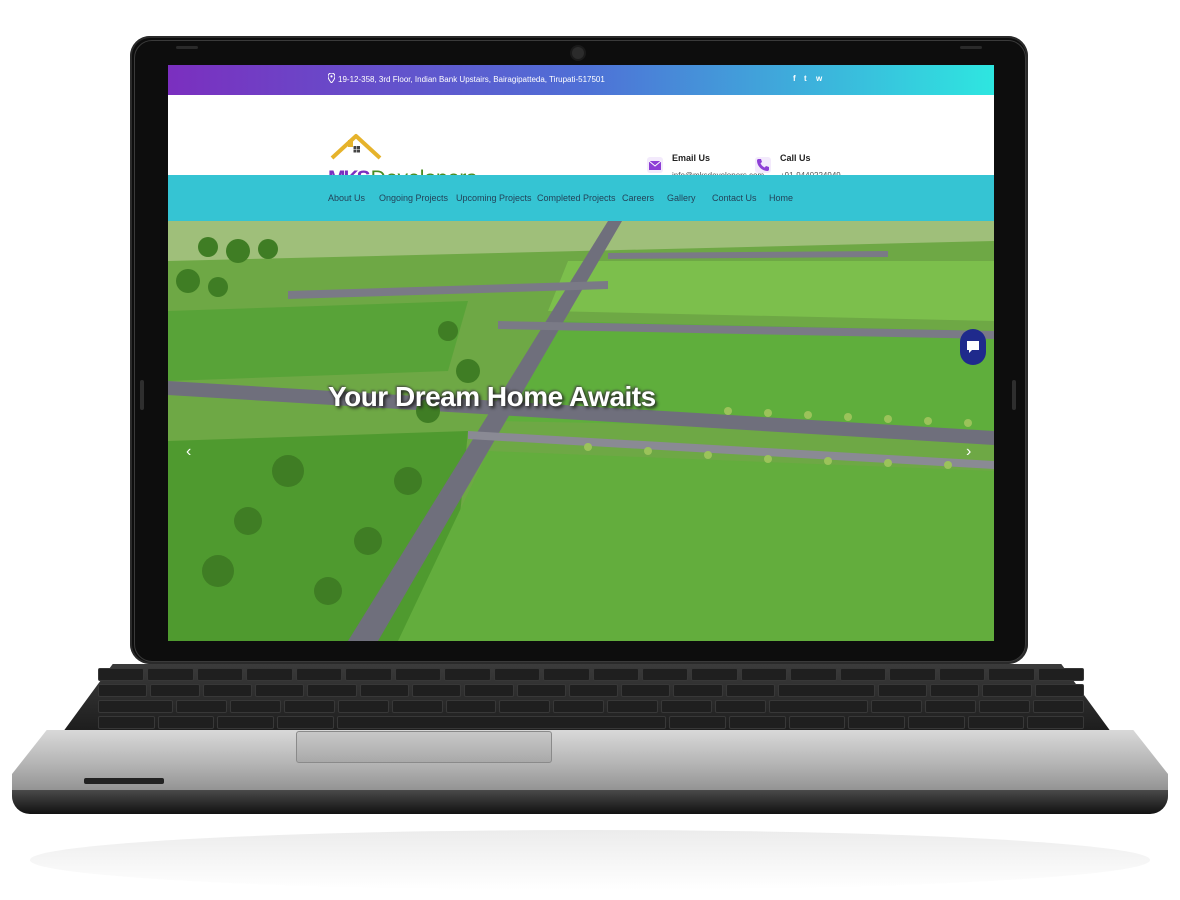 This screenshot has width=1180, height=900. What do you see at coordinates (590, 802) in the screenshot?
I see `laptop-front-edge` at bounding box center [590, 802].